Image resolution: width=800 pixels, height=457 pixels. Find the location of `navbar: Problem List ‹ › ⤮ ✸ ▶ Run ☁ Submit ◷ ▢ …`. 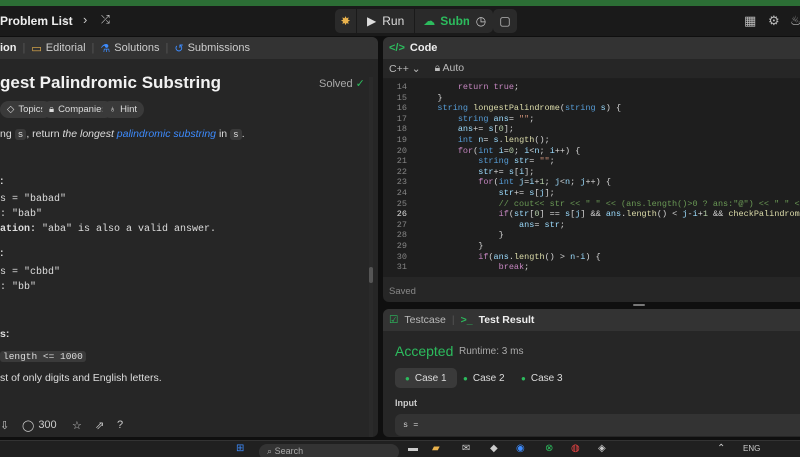

navbar: Problem List ‹ › ⤮ ✸ ▶ Run ☁ Submit ◷ ▢ … is located at coordinates (400, 21).